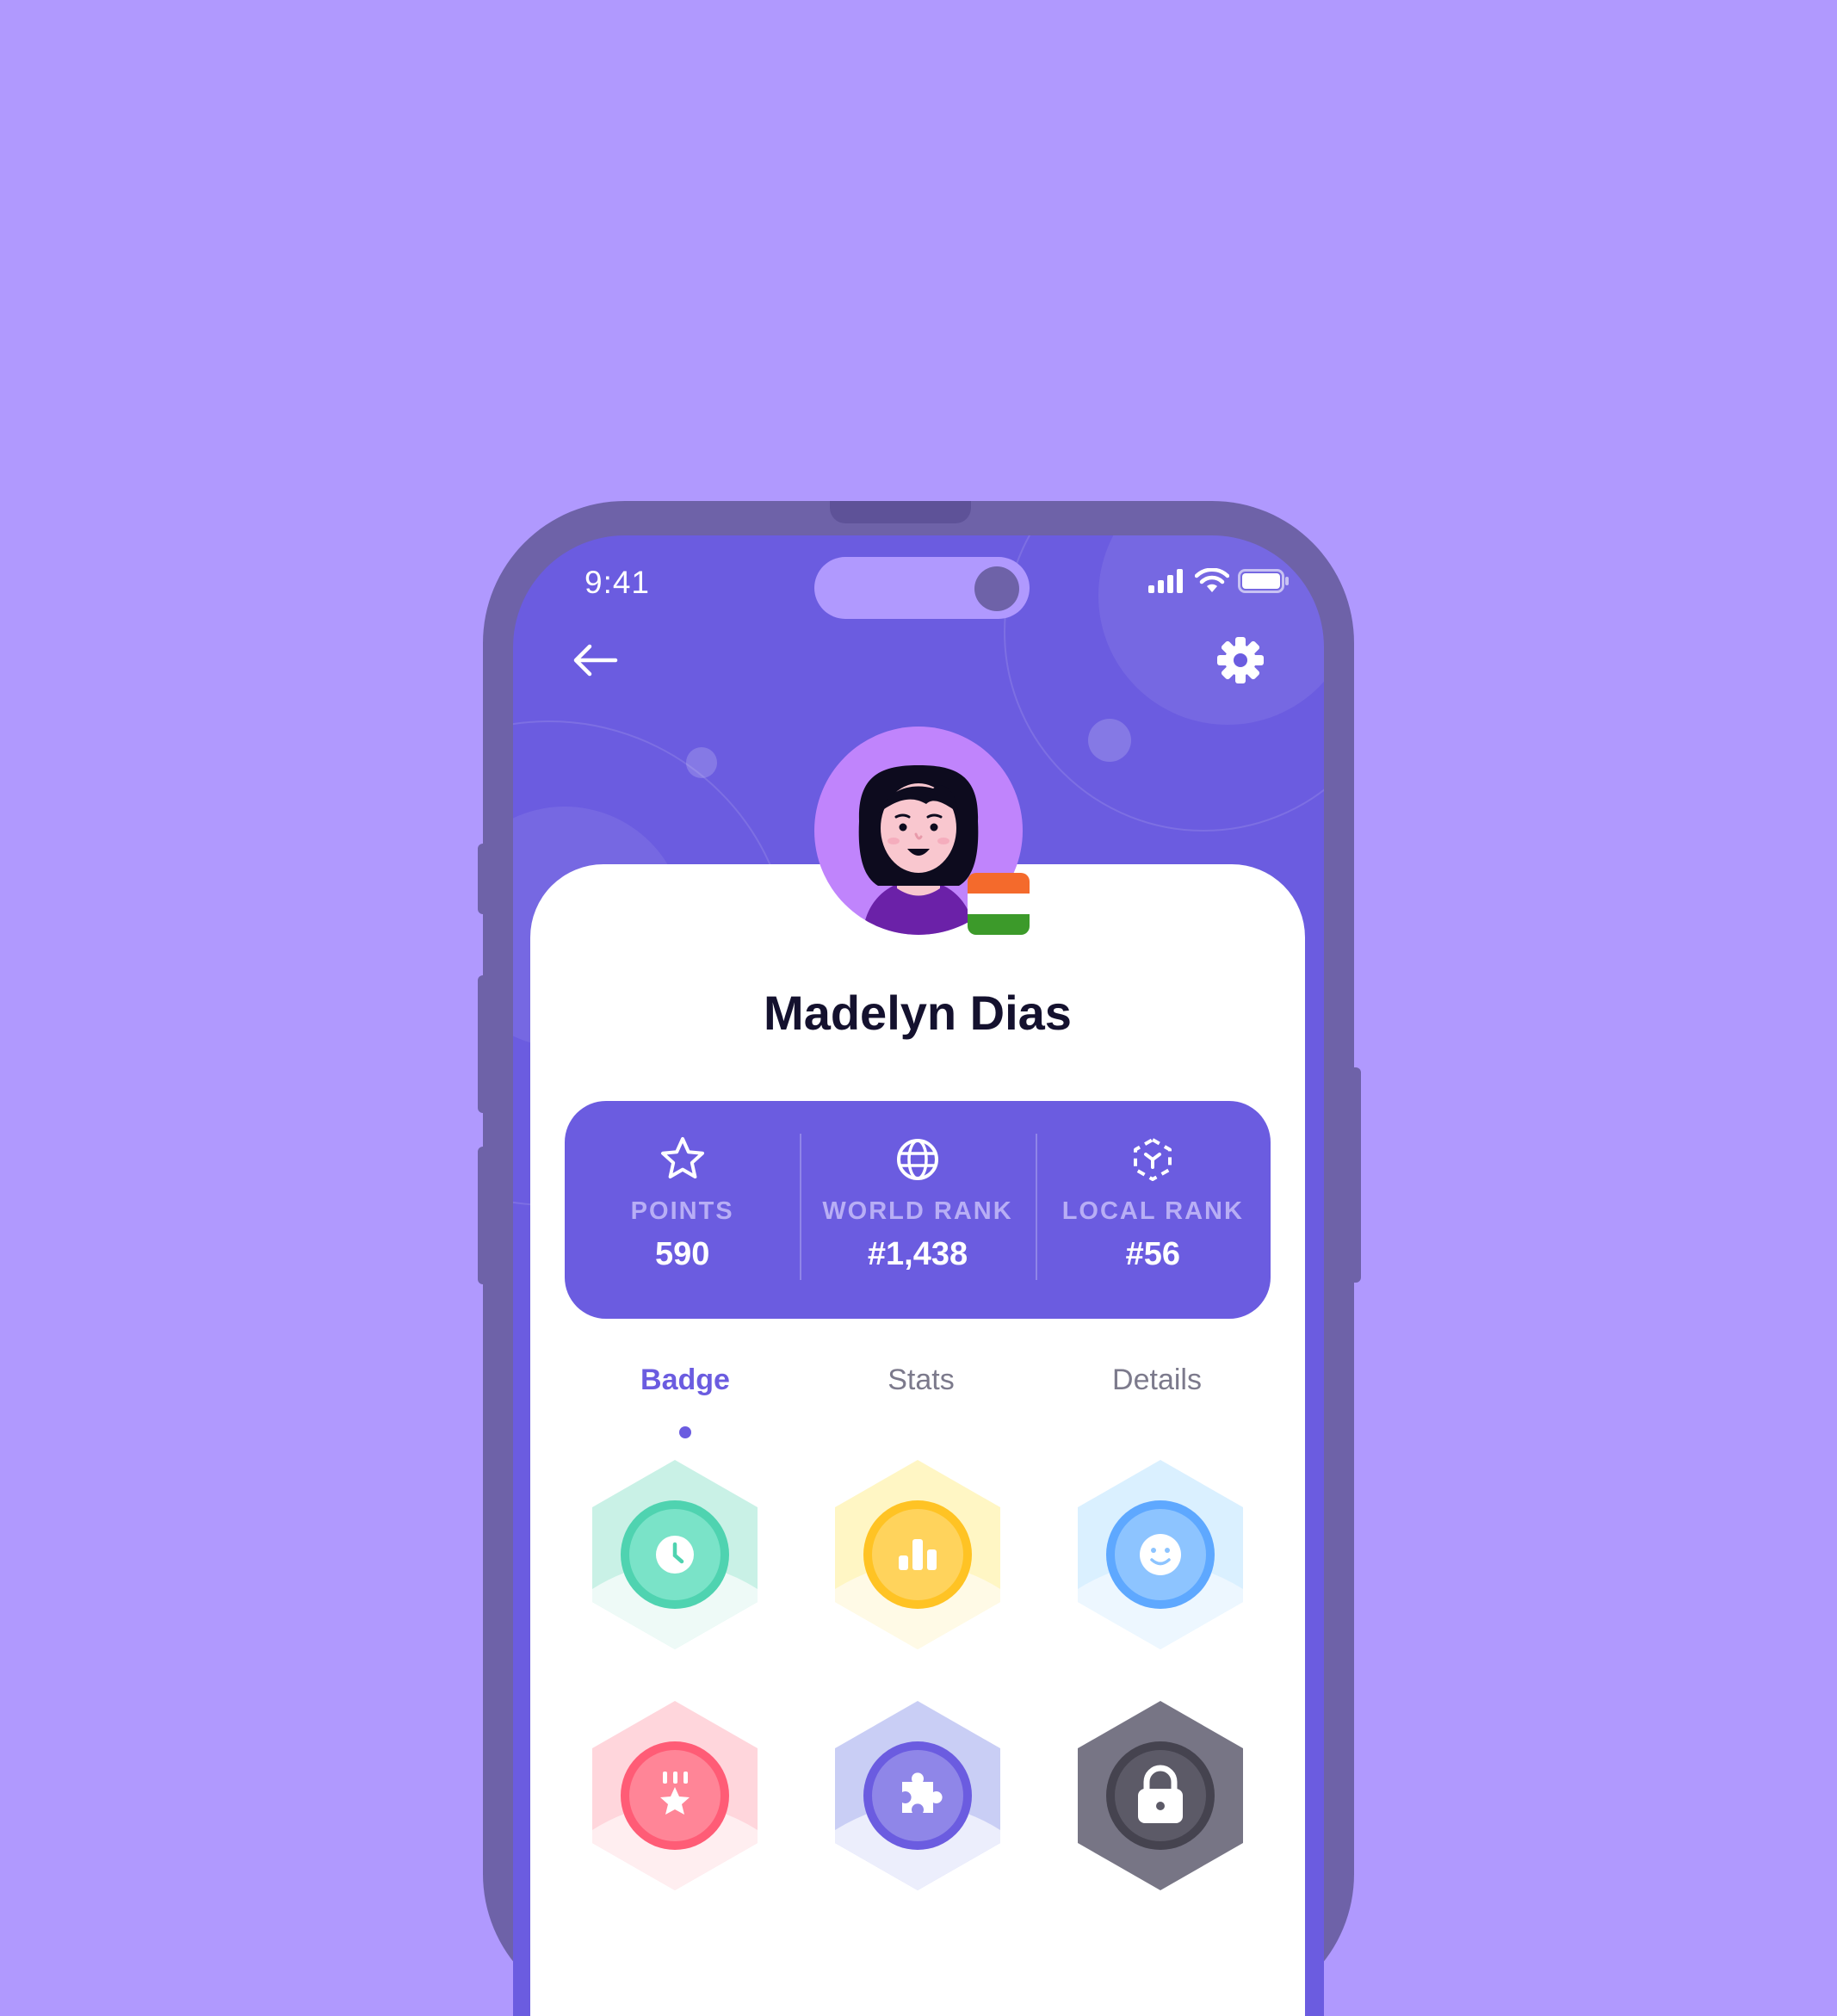 Image resolution: width=1837 pixels, height=2016 pixels. What do you see at coordinates (682, 1254) in the screenshot?
I see `stat-points-value: 590` at bounding box center [682, 1254].